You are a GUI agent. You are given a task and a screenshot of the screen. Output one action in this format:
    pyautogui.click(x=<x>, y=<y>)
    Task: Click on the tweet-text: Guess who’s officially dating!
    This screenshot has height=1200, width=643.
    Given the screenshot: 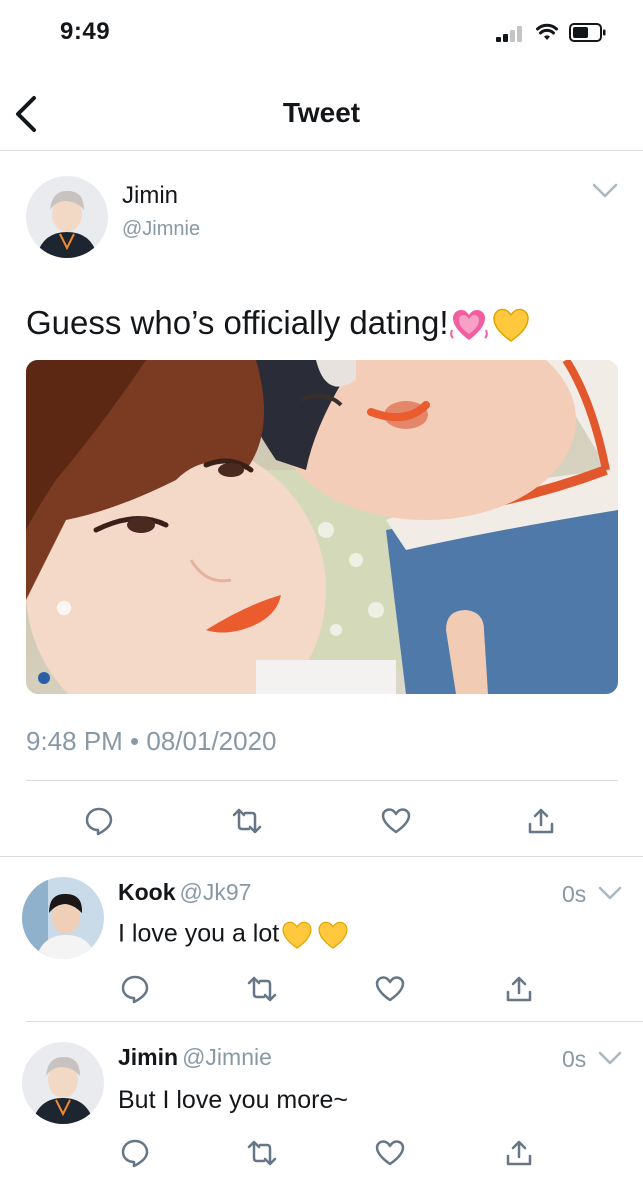 What is the action you would take?
    pyautogui.click(x=279, y=324)
    